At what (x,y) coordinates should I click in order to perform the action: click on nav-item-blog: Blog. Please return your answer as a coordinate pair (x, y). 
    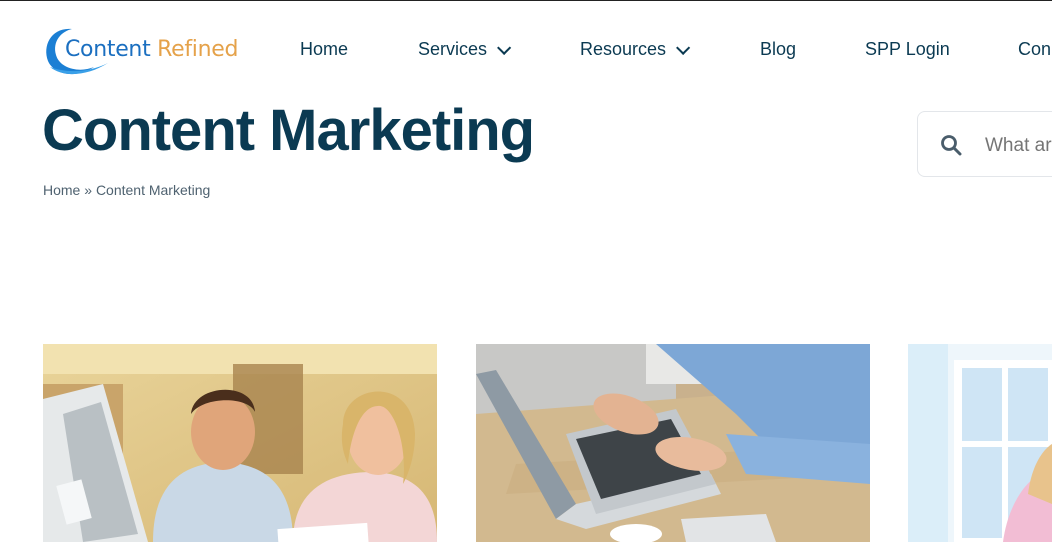
    Looking at the image, I should click on (778, 49).